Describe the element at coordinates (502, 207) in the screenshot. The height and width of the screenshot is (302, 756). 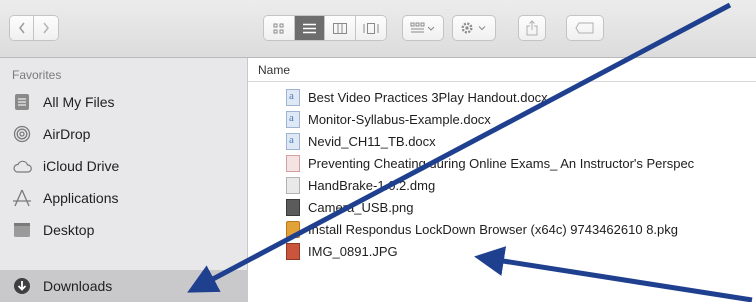
I see `file-row: Camera_USB.png` at that location.